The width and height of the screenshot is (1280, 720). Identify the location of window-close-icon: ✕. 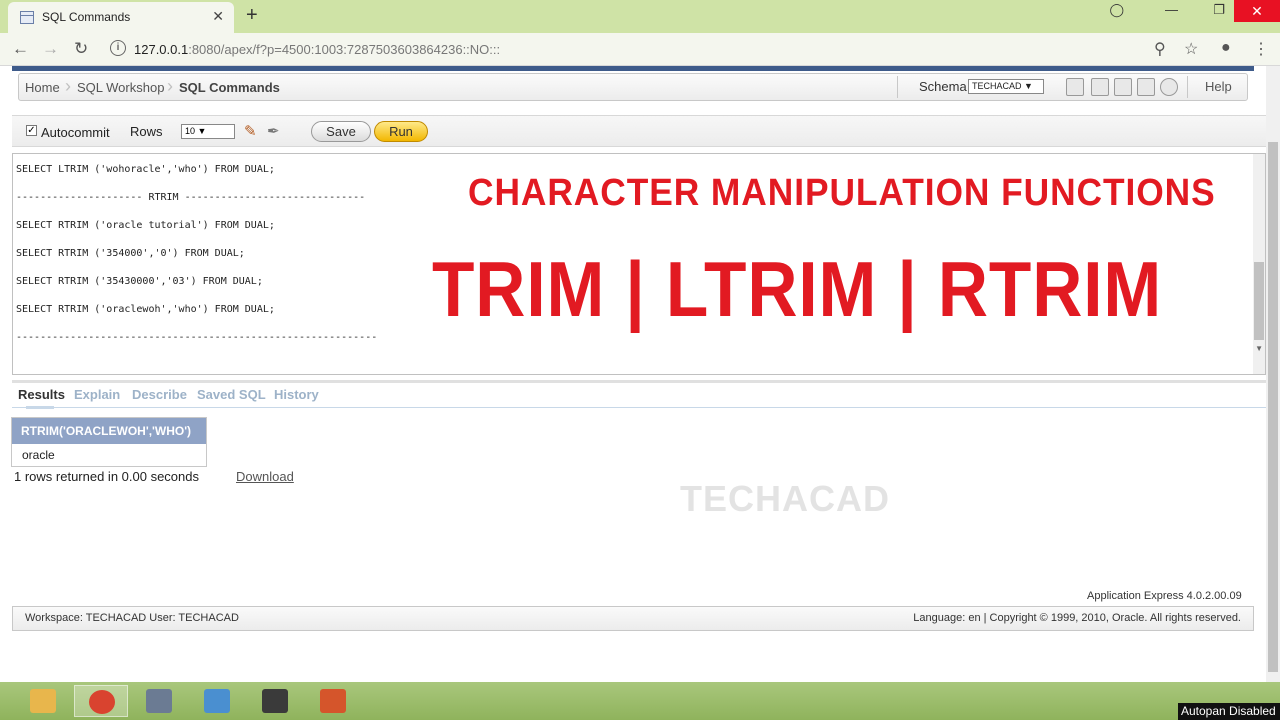
(1257, 11).